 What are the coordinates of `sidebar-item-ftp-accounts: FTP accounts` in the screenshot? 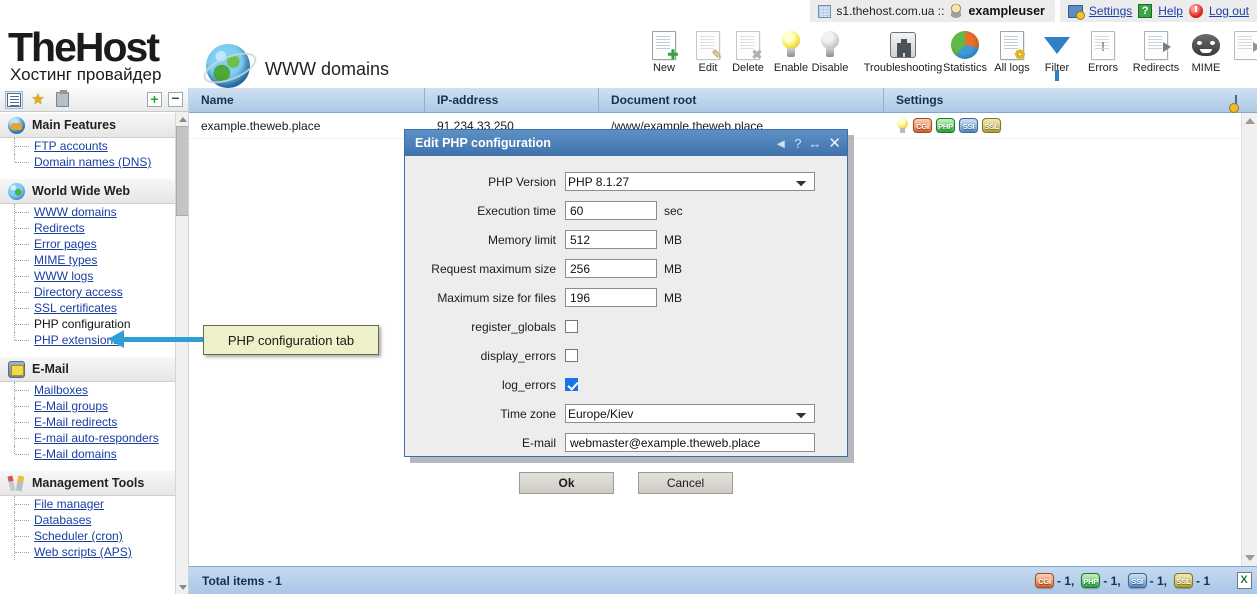 It's located at (87, 146).